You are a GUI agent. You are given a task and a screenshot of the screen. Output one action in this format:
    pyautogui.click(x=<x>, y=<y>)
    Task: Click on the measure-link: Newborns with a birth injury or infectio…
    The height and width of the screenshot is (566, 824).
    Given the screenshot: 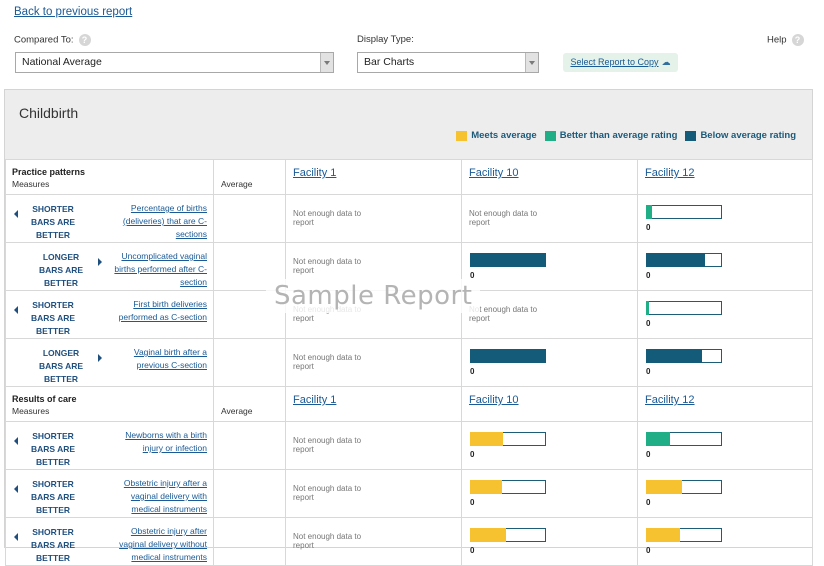 What is the action you would take?
    pyautogui.click(x=158, y=442)
    